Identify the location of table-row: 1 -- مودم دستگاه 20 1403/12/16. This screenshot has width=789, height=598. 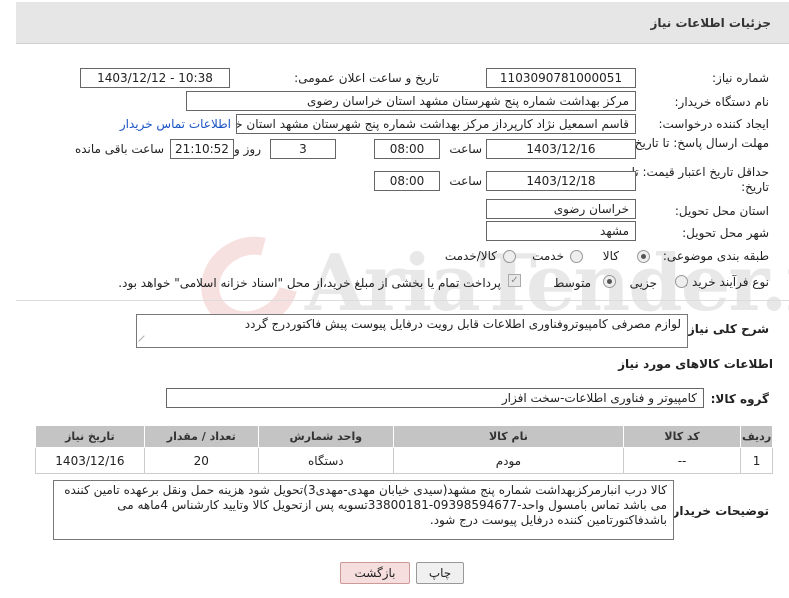
(404, 460).